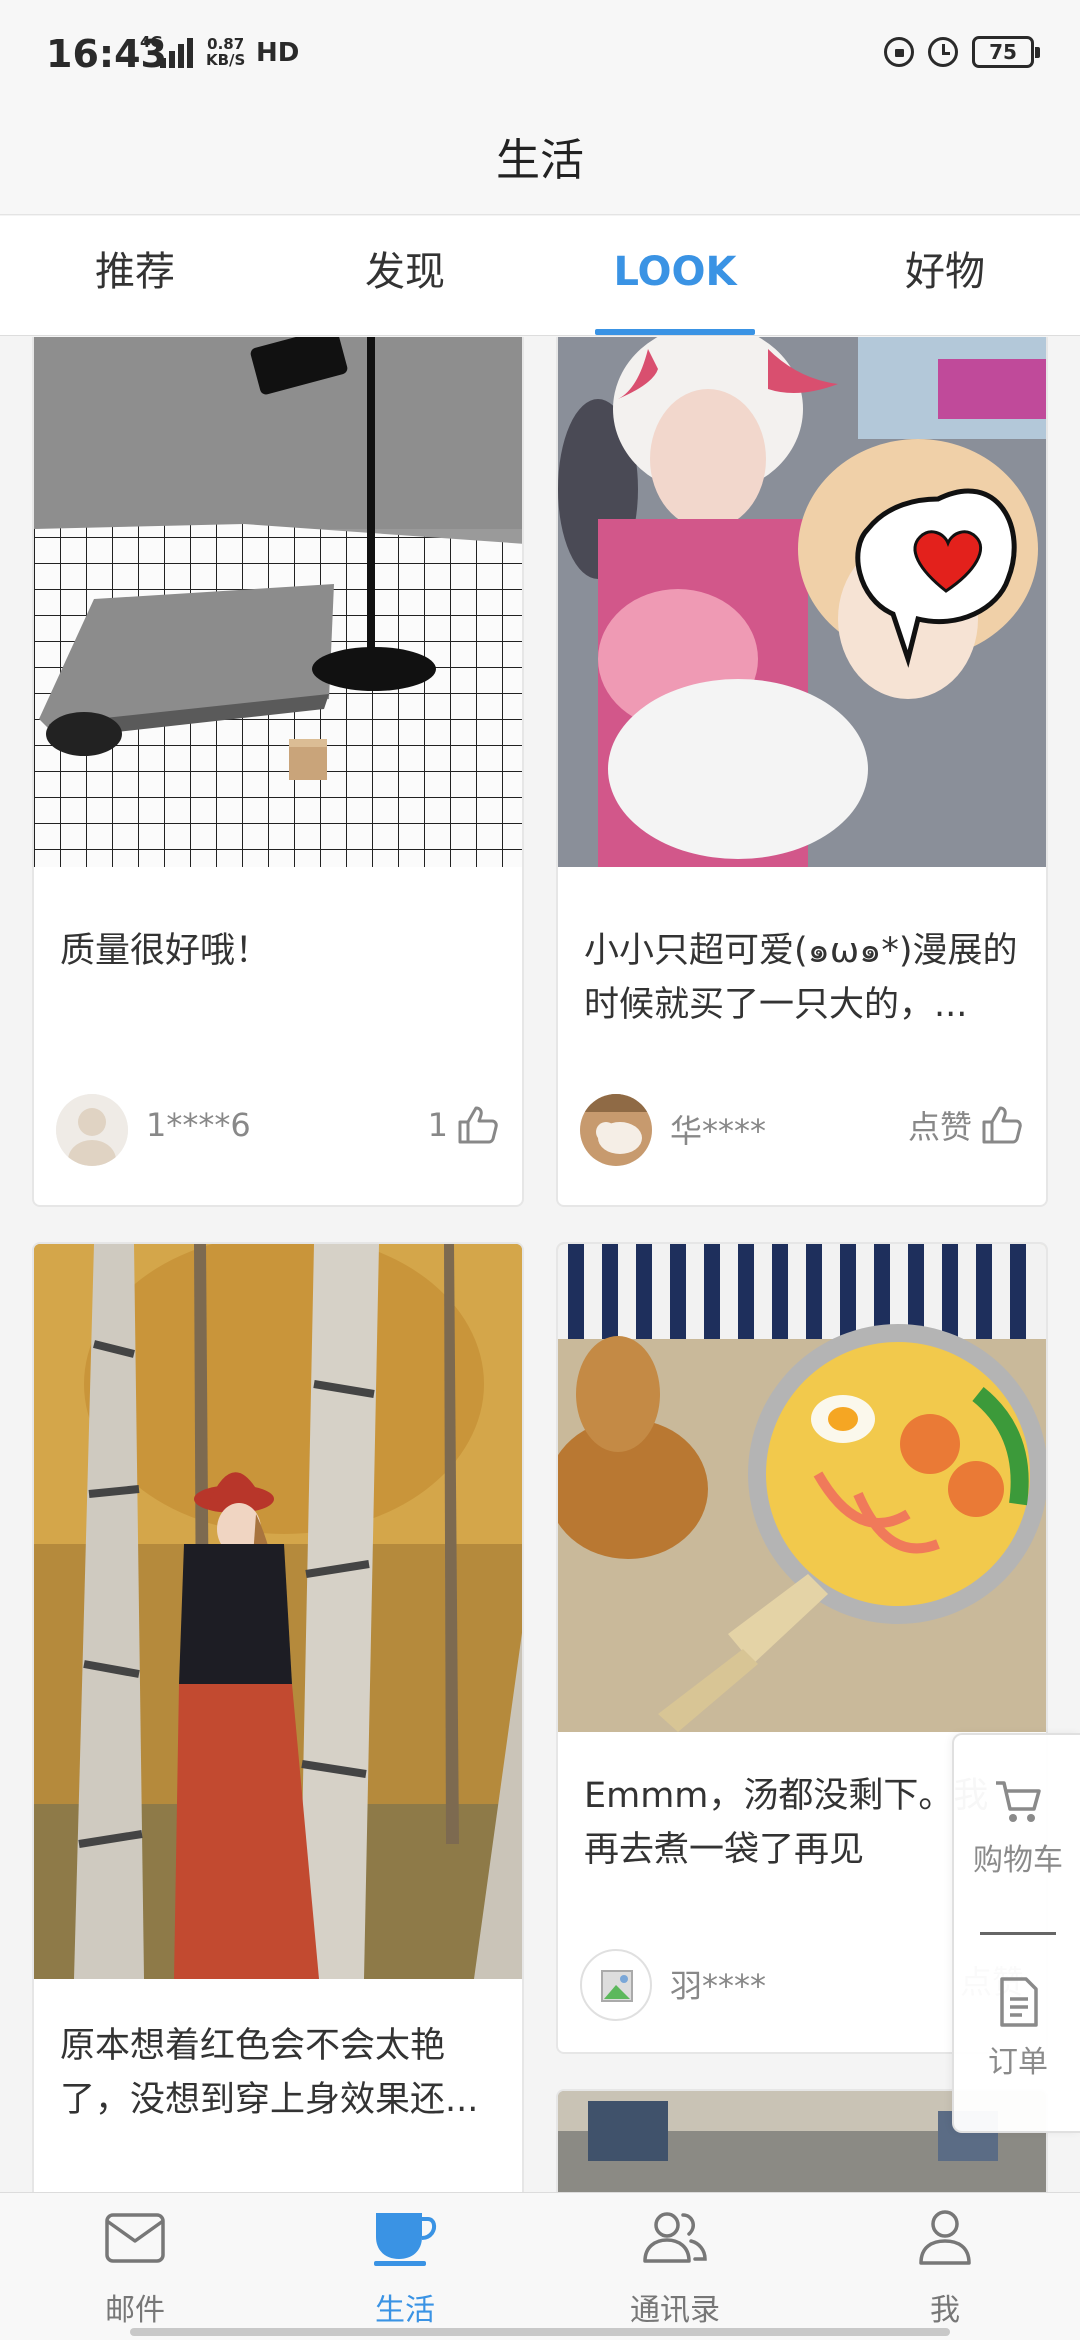  Describe the element at coordinates (1006, 52) in the screenshot. I see `battery-indicator: 75` at that location.